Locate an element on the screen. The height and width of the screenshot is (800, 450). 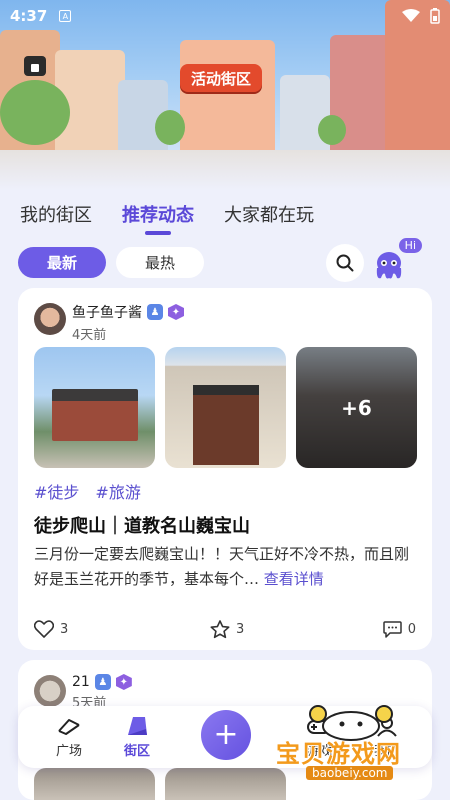
main-tabs: 我的街区 推荐动态 大家都在玩 is located at coordinates (225, 214).